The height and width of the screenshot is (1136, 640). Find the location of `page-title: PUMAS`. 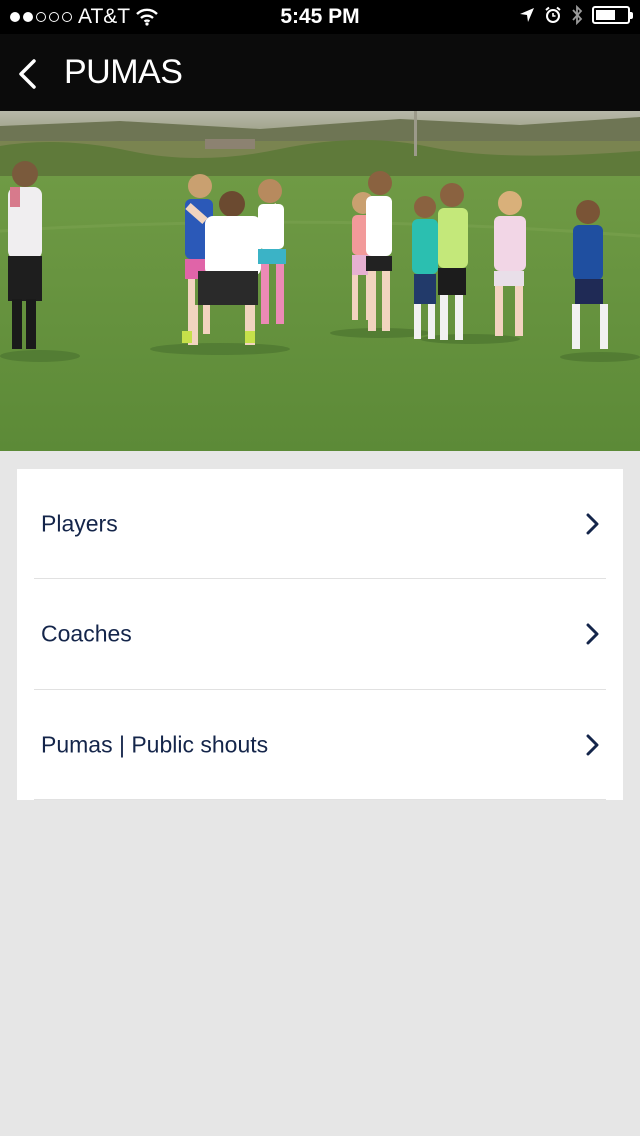

page-title: PUMAS is located at coordinates (123, 72).